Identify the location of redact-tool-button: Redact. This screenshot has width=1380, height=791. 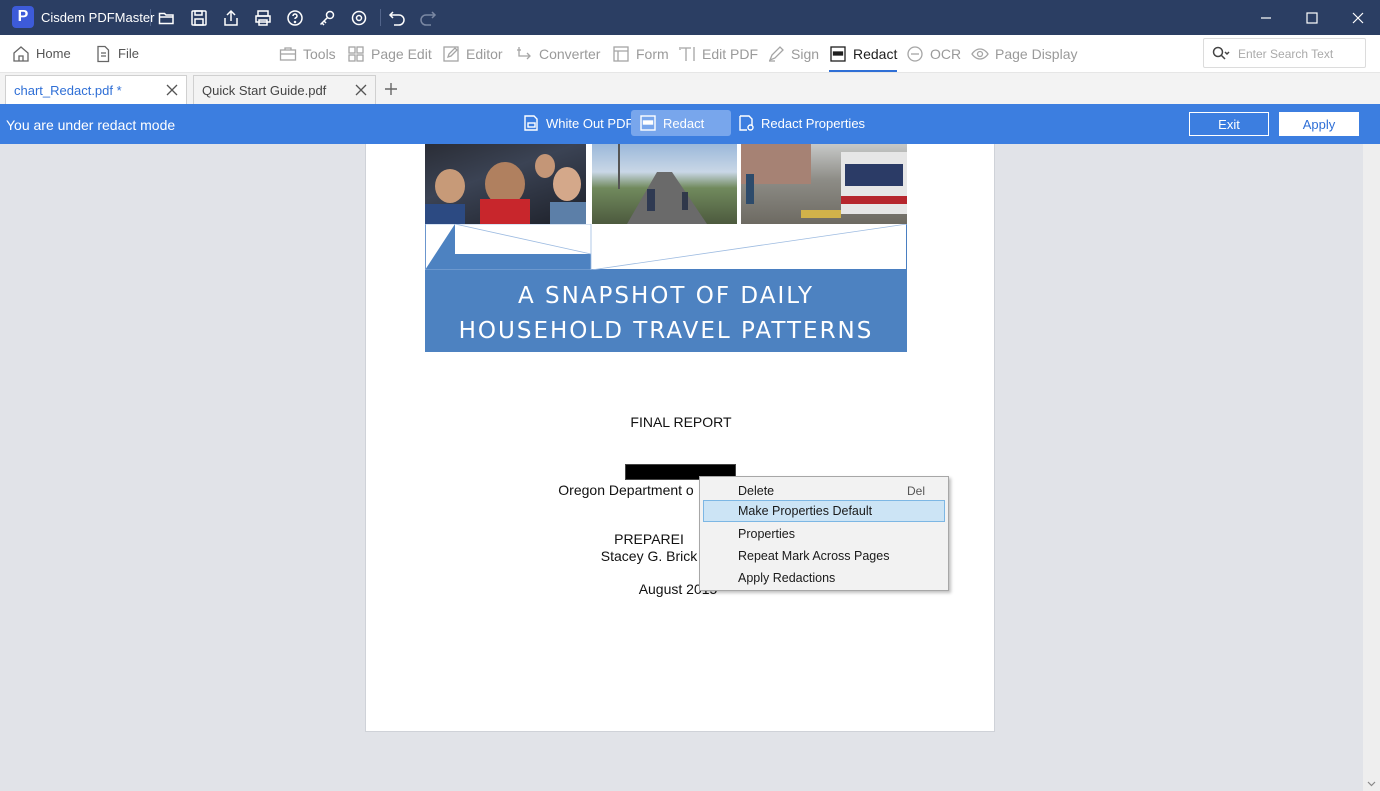
(681, 123).